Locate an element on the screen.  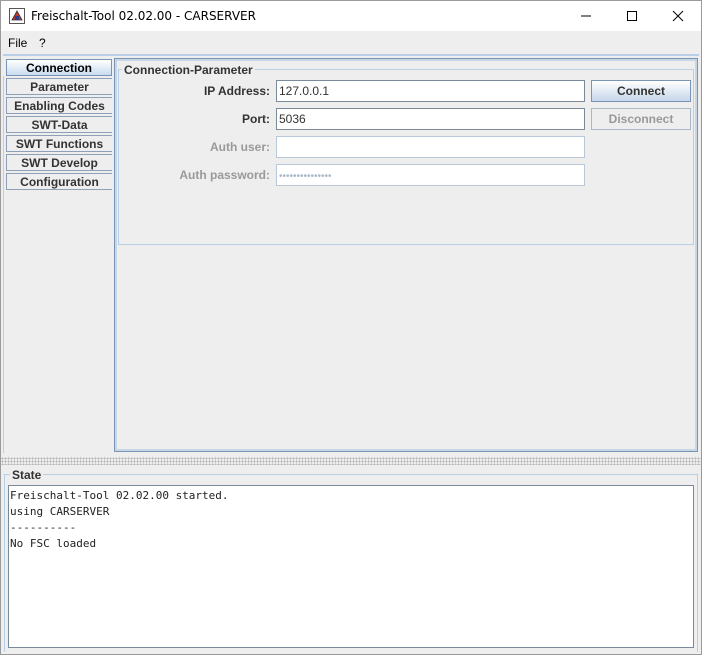
minimize-icon is located at coordinates (586, 16).